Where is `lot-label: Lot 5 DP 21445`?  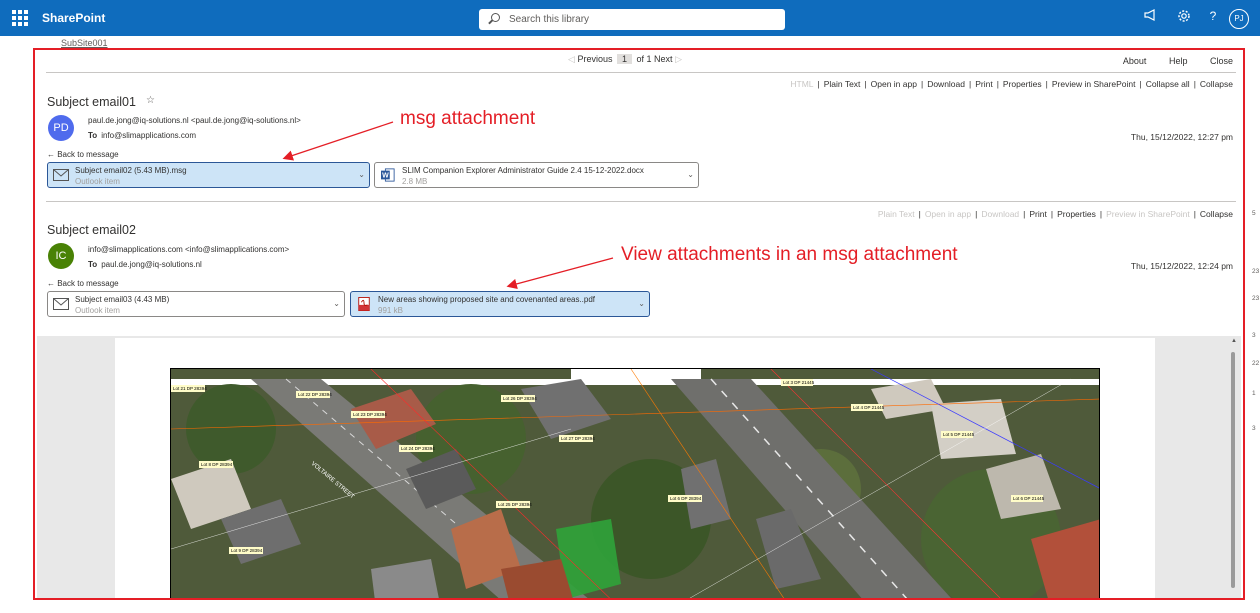
lot-label: Lot 5 DP 21445 is located at coordinates (959, 434).